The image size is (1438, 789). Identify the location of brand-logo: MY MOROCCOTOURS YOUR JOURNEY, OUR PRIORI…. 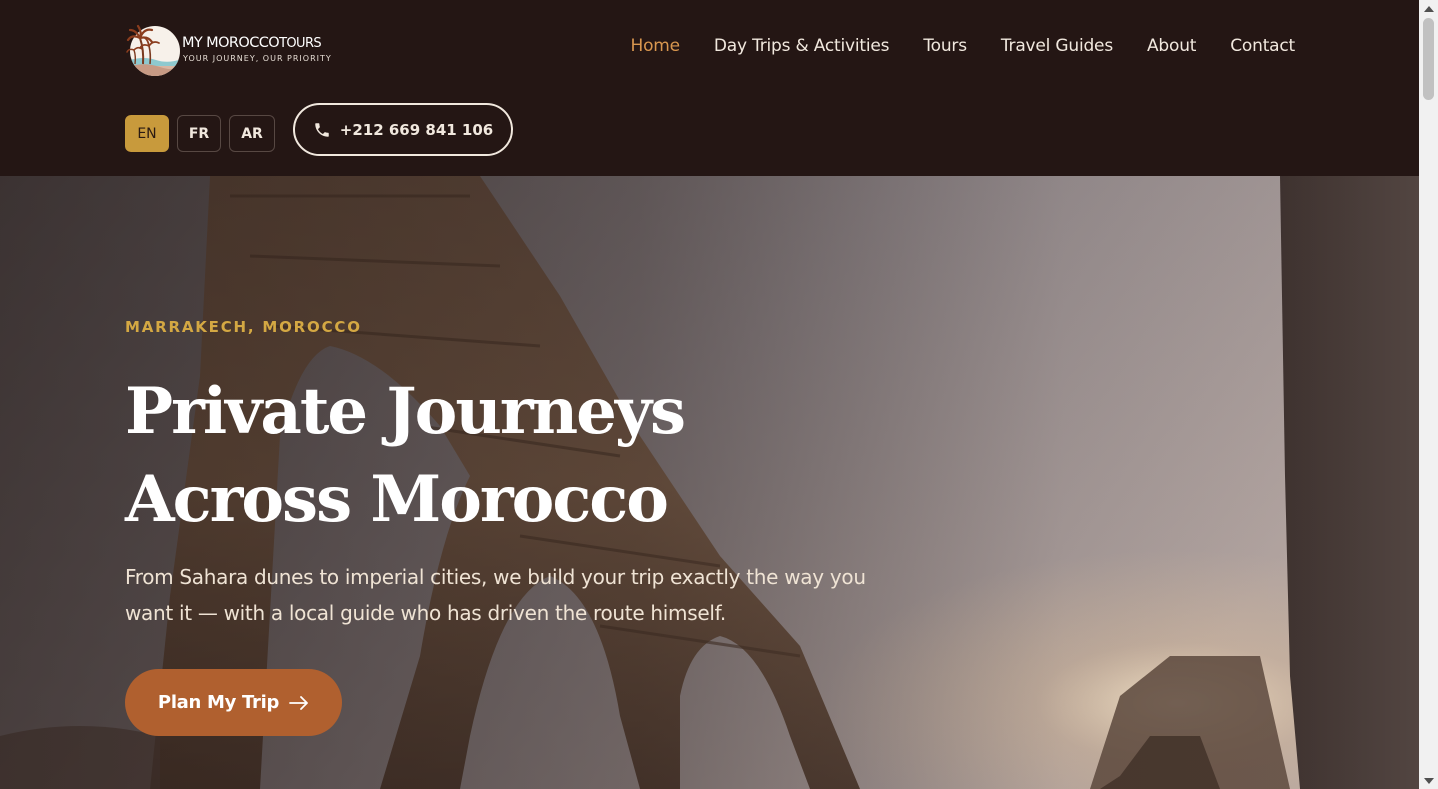
(233, 49).